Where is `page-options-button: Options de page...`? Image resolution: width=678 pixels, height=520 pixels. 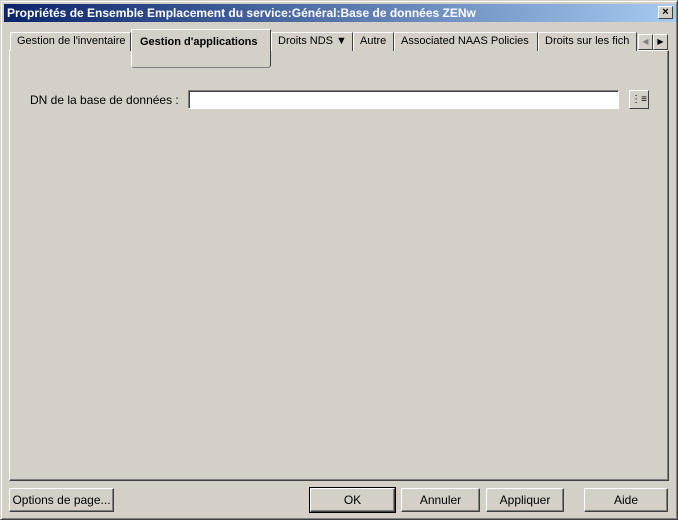 page-options-button: Options de page... is located at coordinates (61, 500).